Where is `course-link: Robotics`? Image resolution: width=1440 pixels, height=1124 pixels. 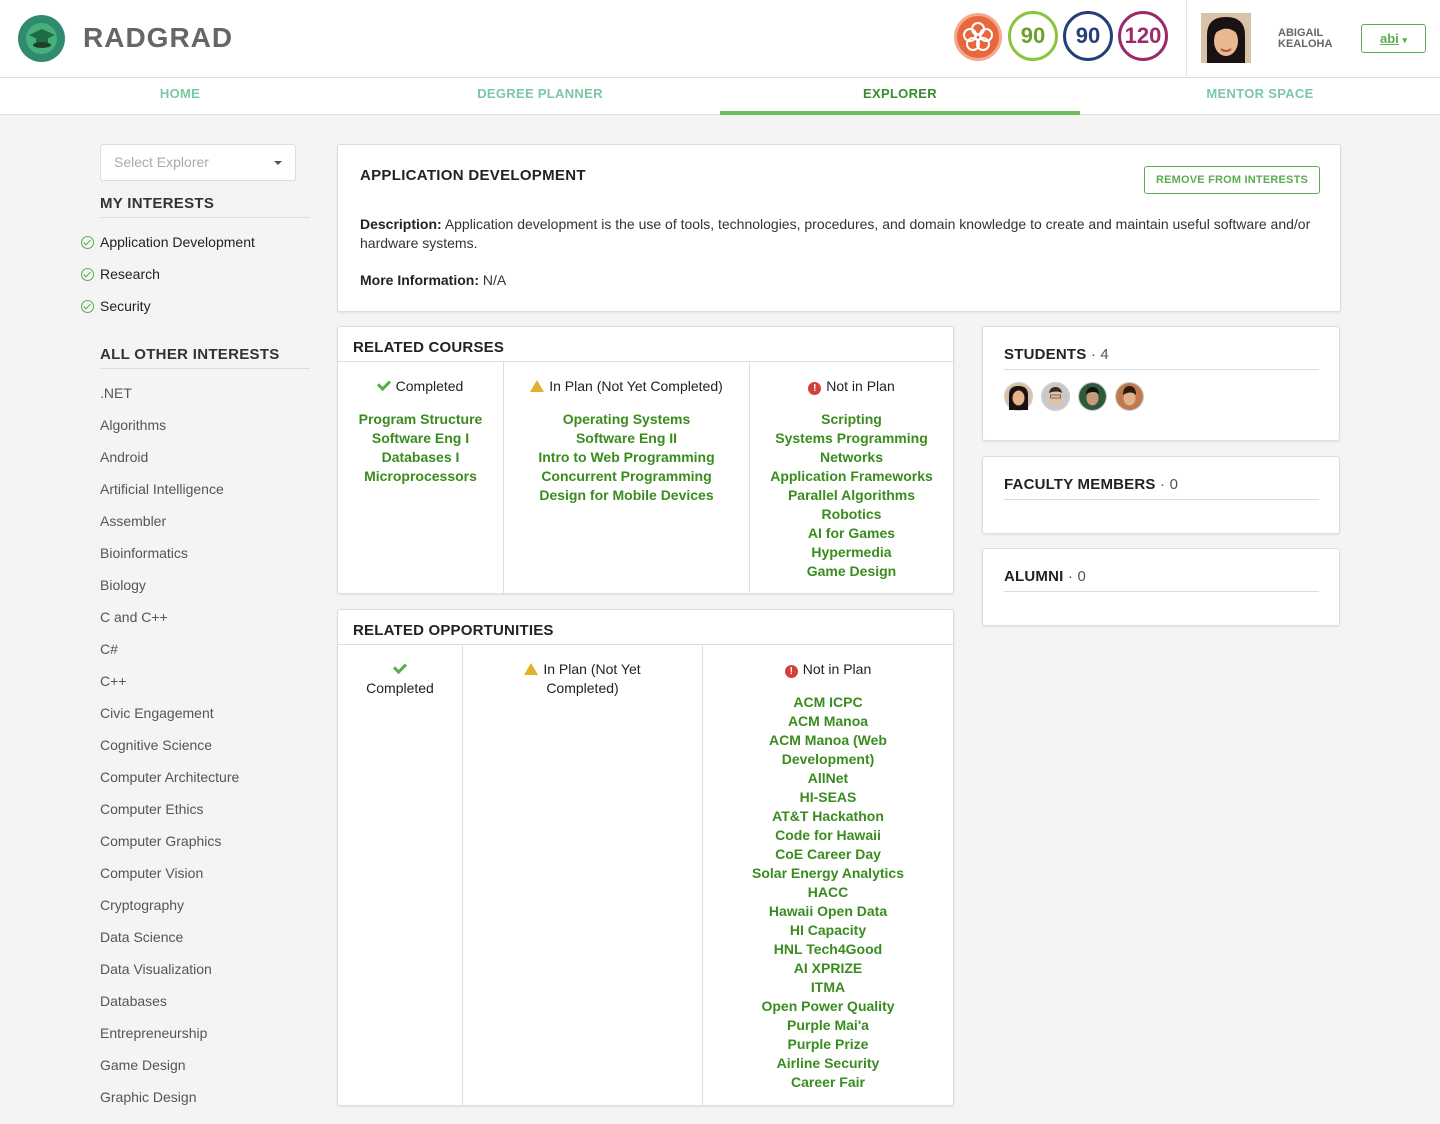
course-link: Robotics is located at coordinates (851, 514).